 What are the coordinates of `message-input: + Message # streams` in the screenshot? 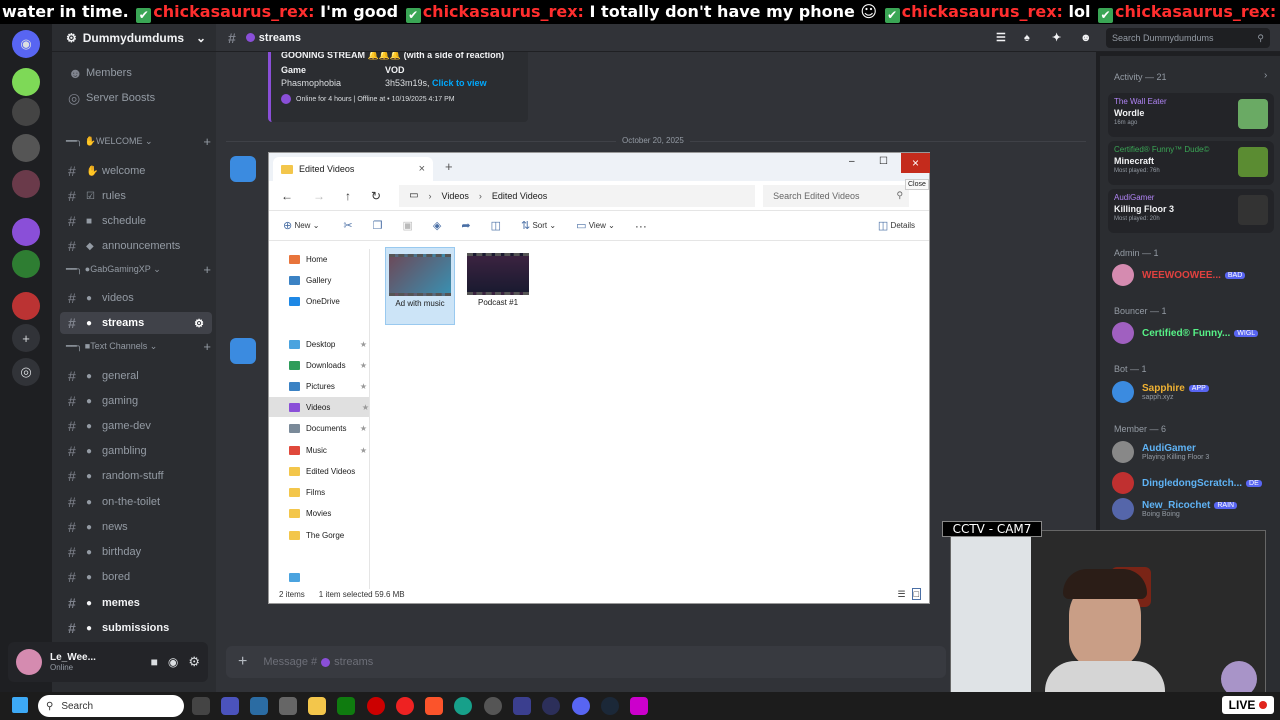 It's located at (586, 662).